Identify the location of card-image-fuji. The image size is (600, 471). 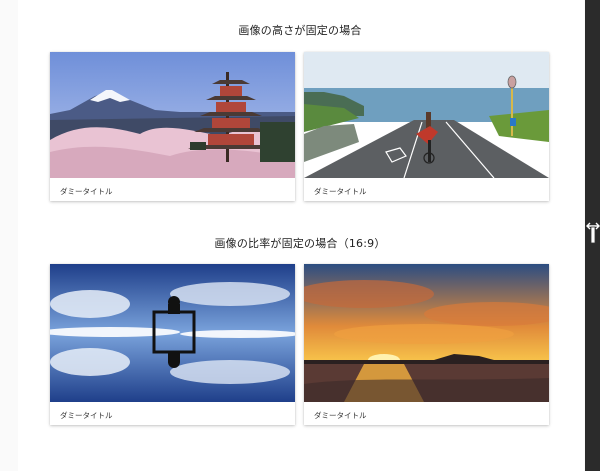
(172, 115).